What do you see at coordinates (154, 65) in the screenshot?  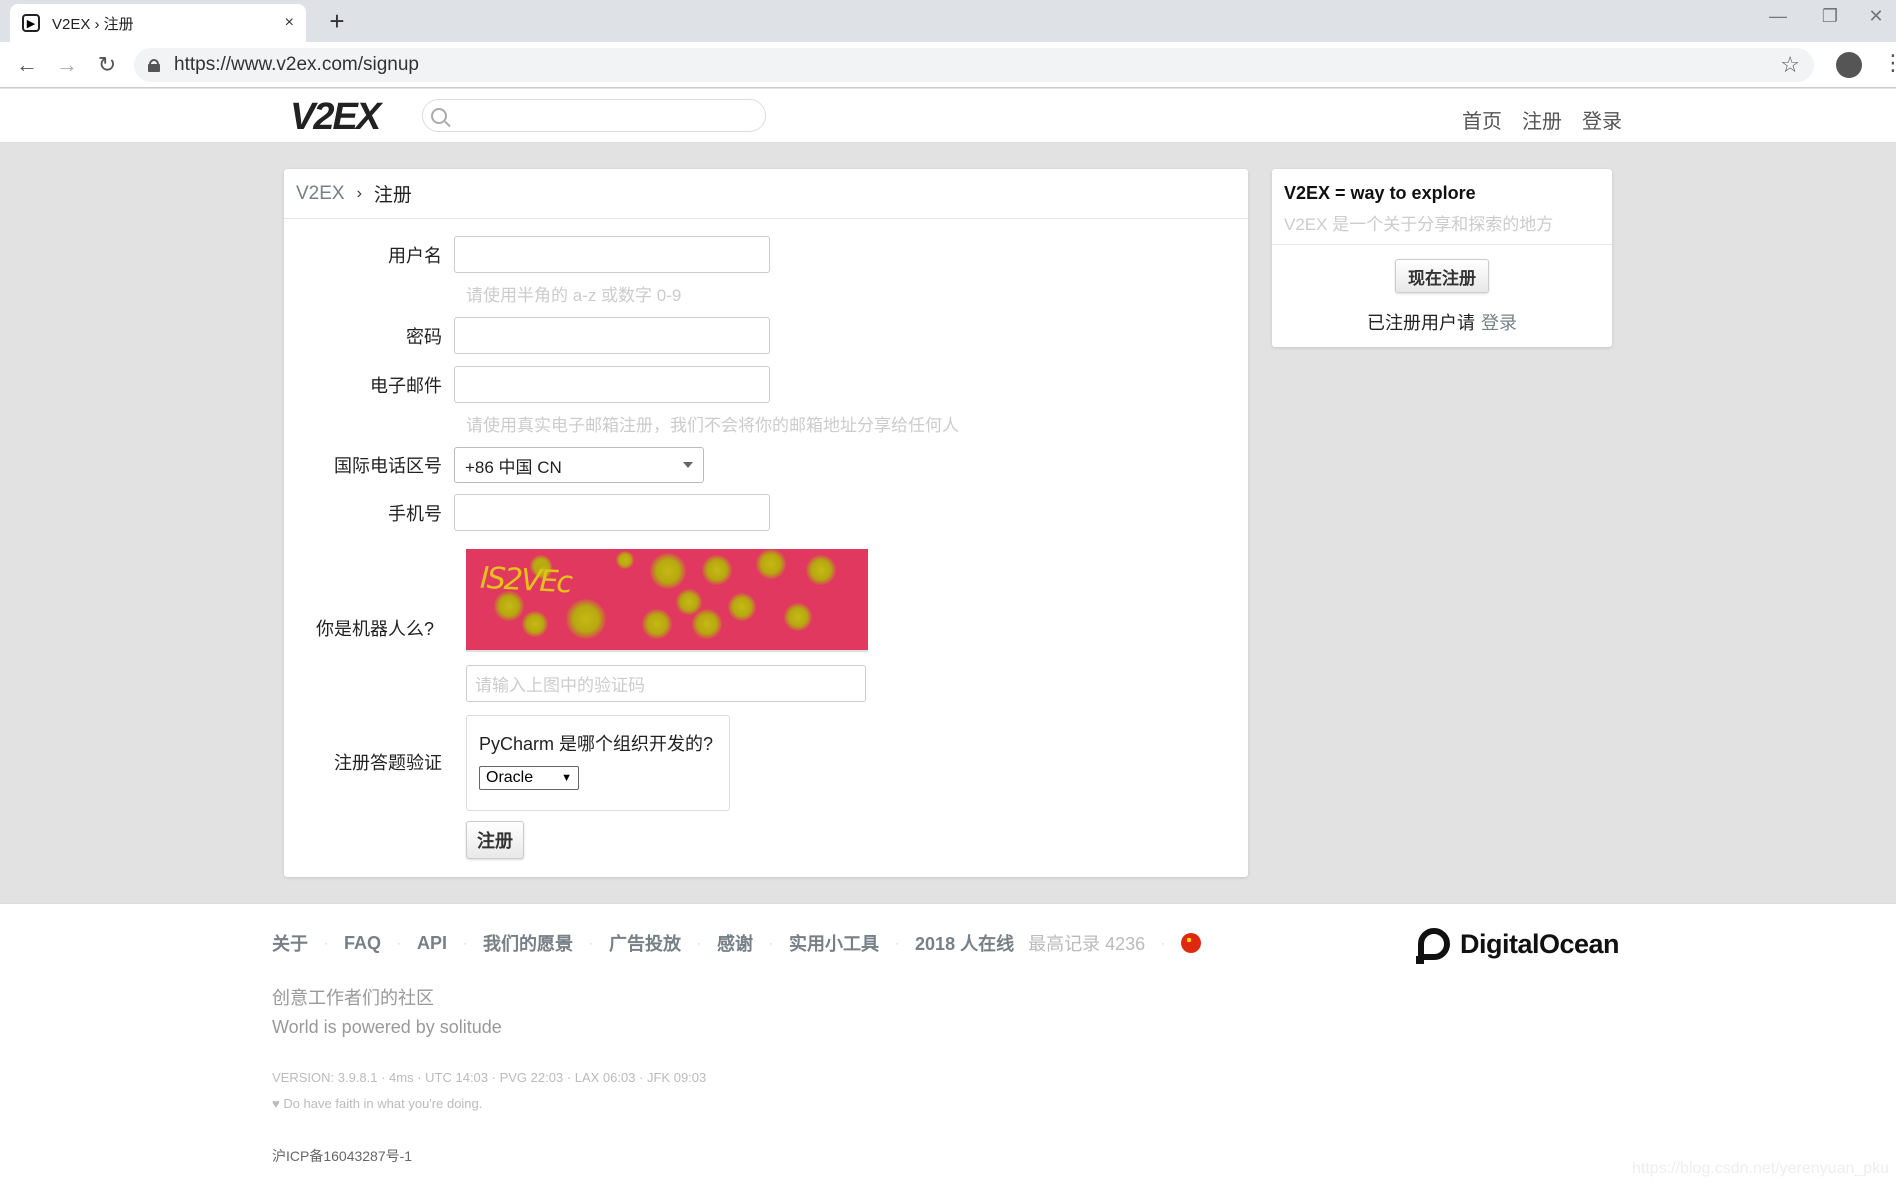 I see `lock-icon` at bounding box center [154, 65].